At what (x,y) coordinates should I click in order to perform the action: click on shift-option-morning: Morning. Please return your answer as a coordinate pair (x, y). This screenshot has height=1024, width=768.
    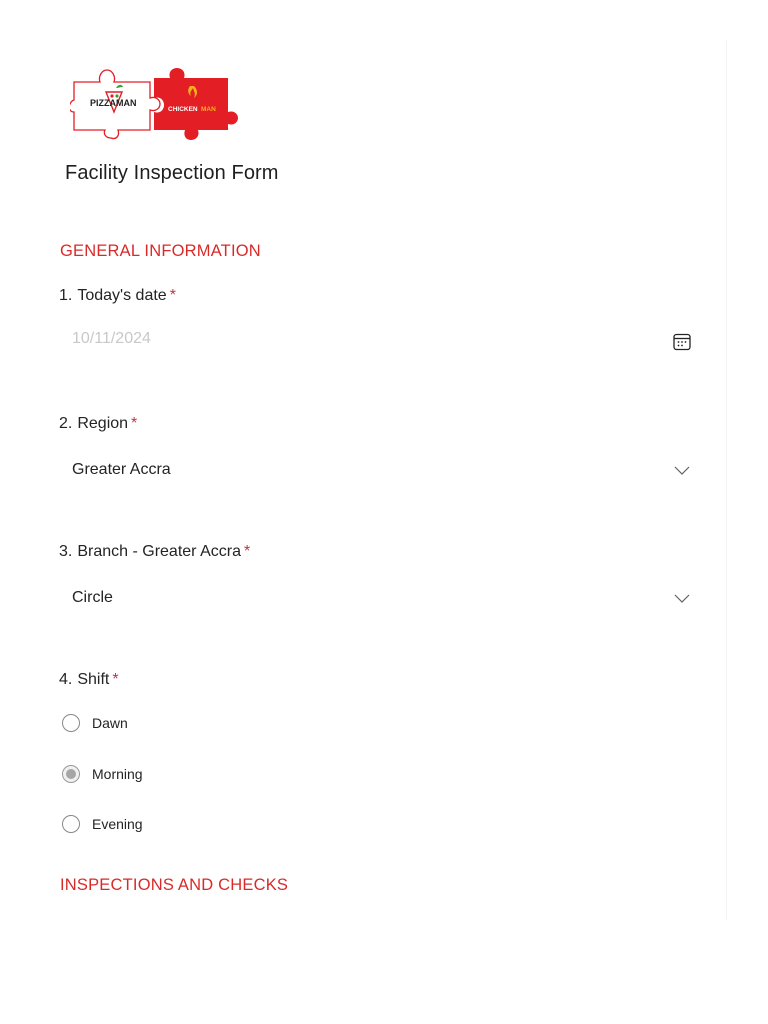
    Looking at the image, I should click on (102, 774).